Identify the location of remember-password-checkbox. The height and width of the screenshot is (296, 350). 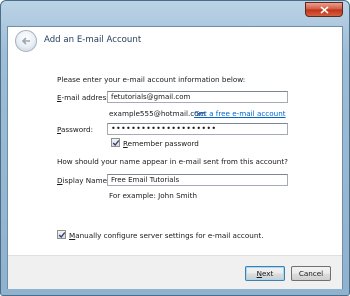
(115, 142).